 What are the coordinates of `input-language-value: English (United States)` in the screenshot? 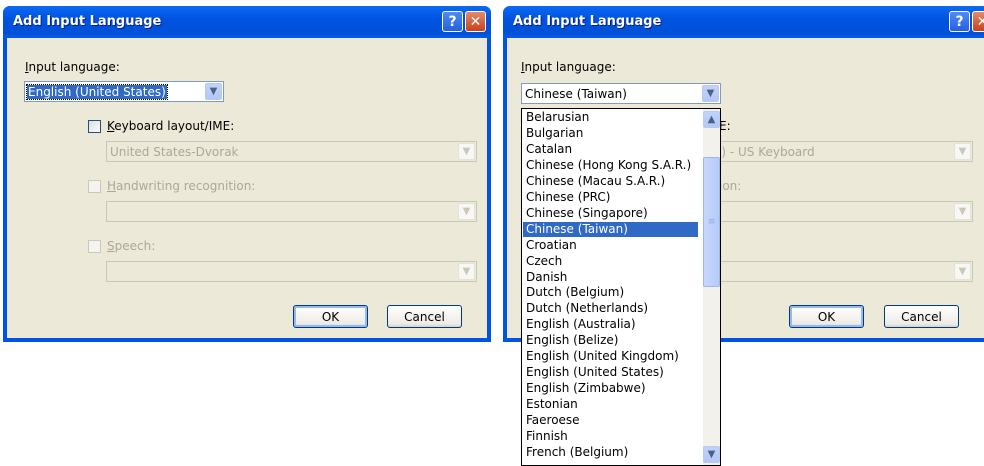 It's located at (97, 92).